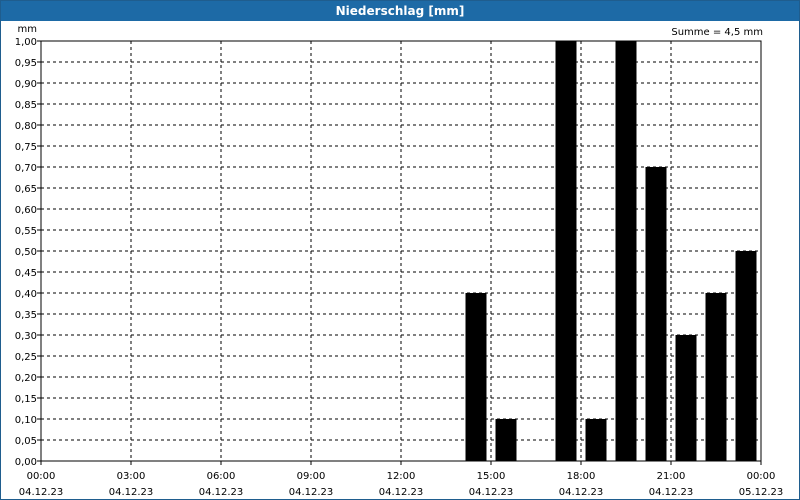 This screenshot has width=800, height=500. What do you see at coordinates (671, 476) in the screenshot?
I see `x-tick-time: 21:00` at bounding box center [671, 476].